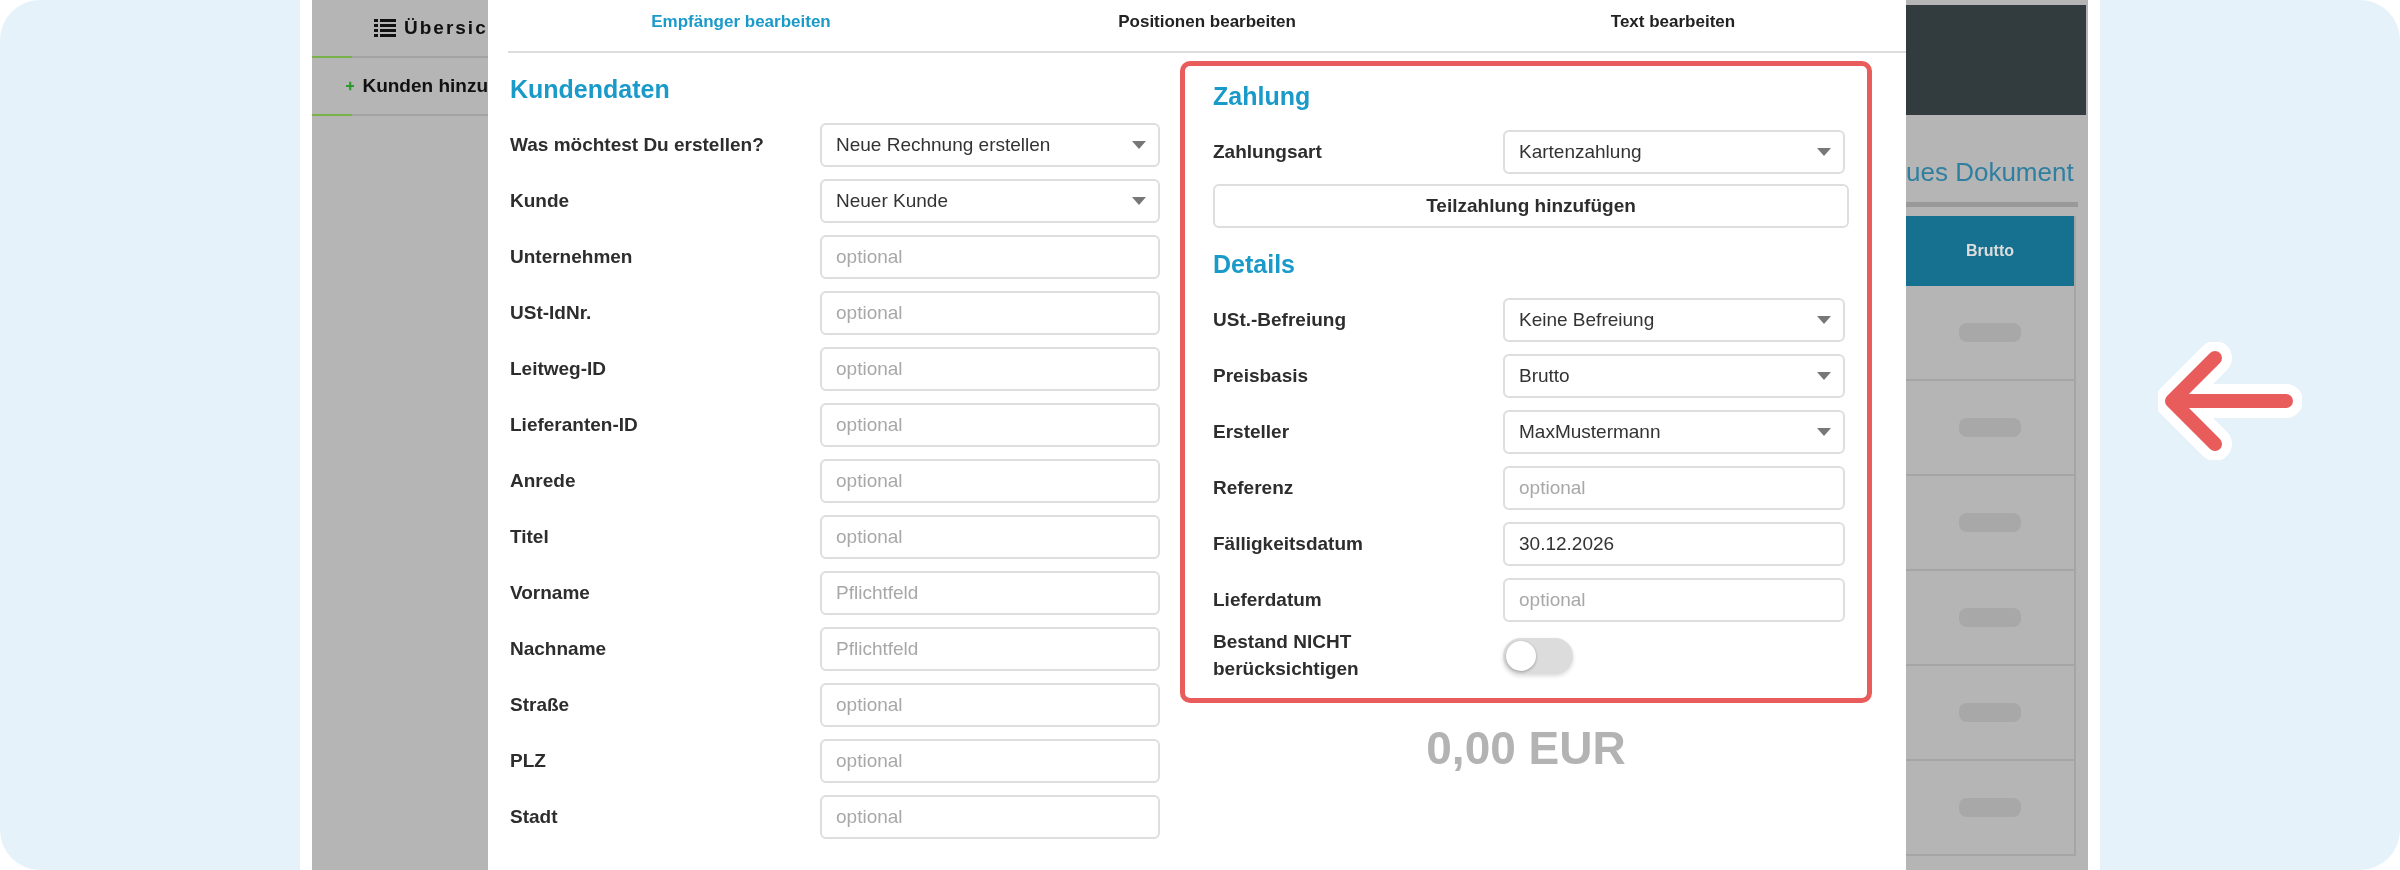  I want to click on total-amount: 0,00 EUR, so click(1526, 748).